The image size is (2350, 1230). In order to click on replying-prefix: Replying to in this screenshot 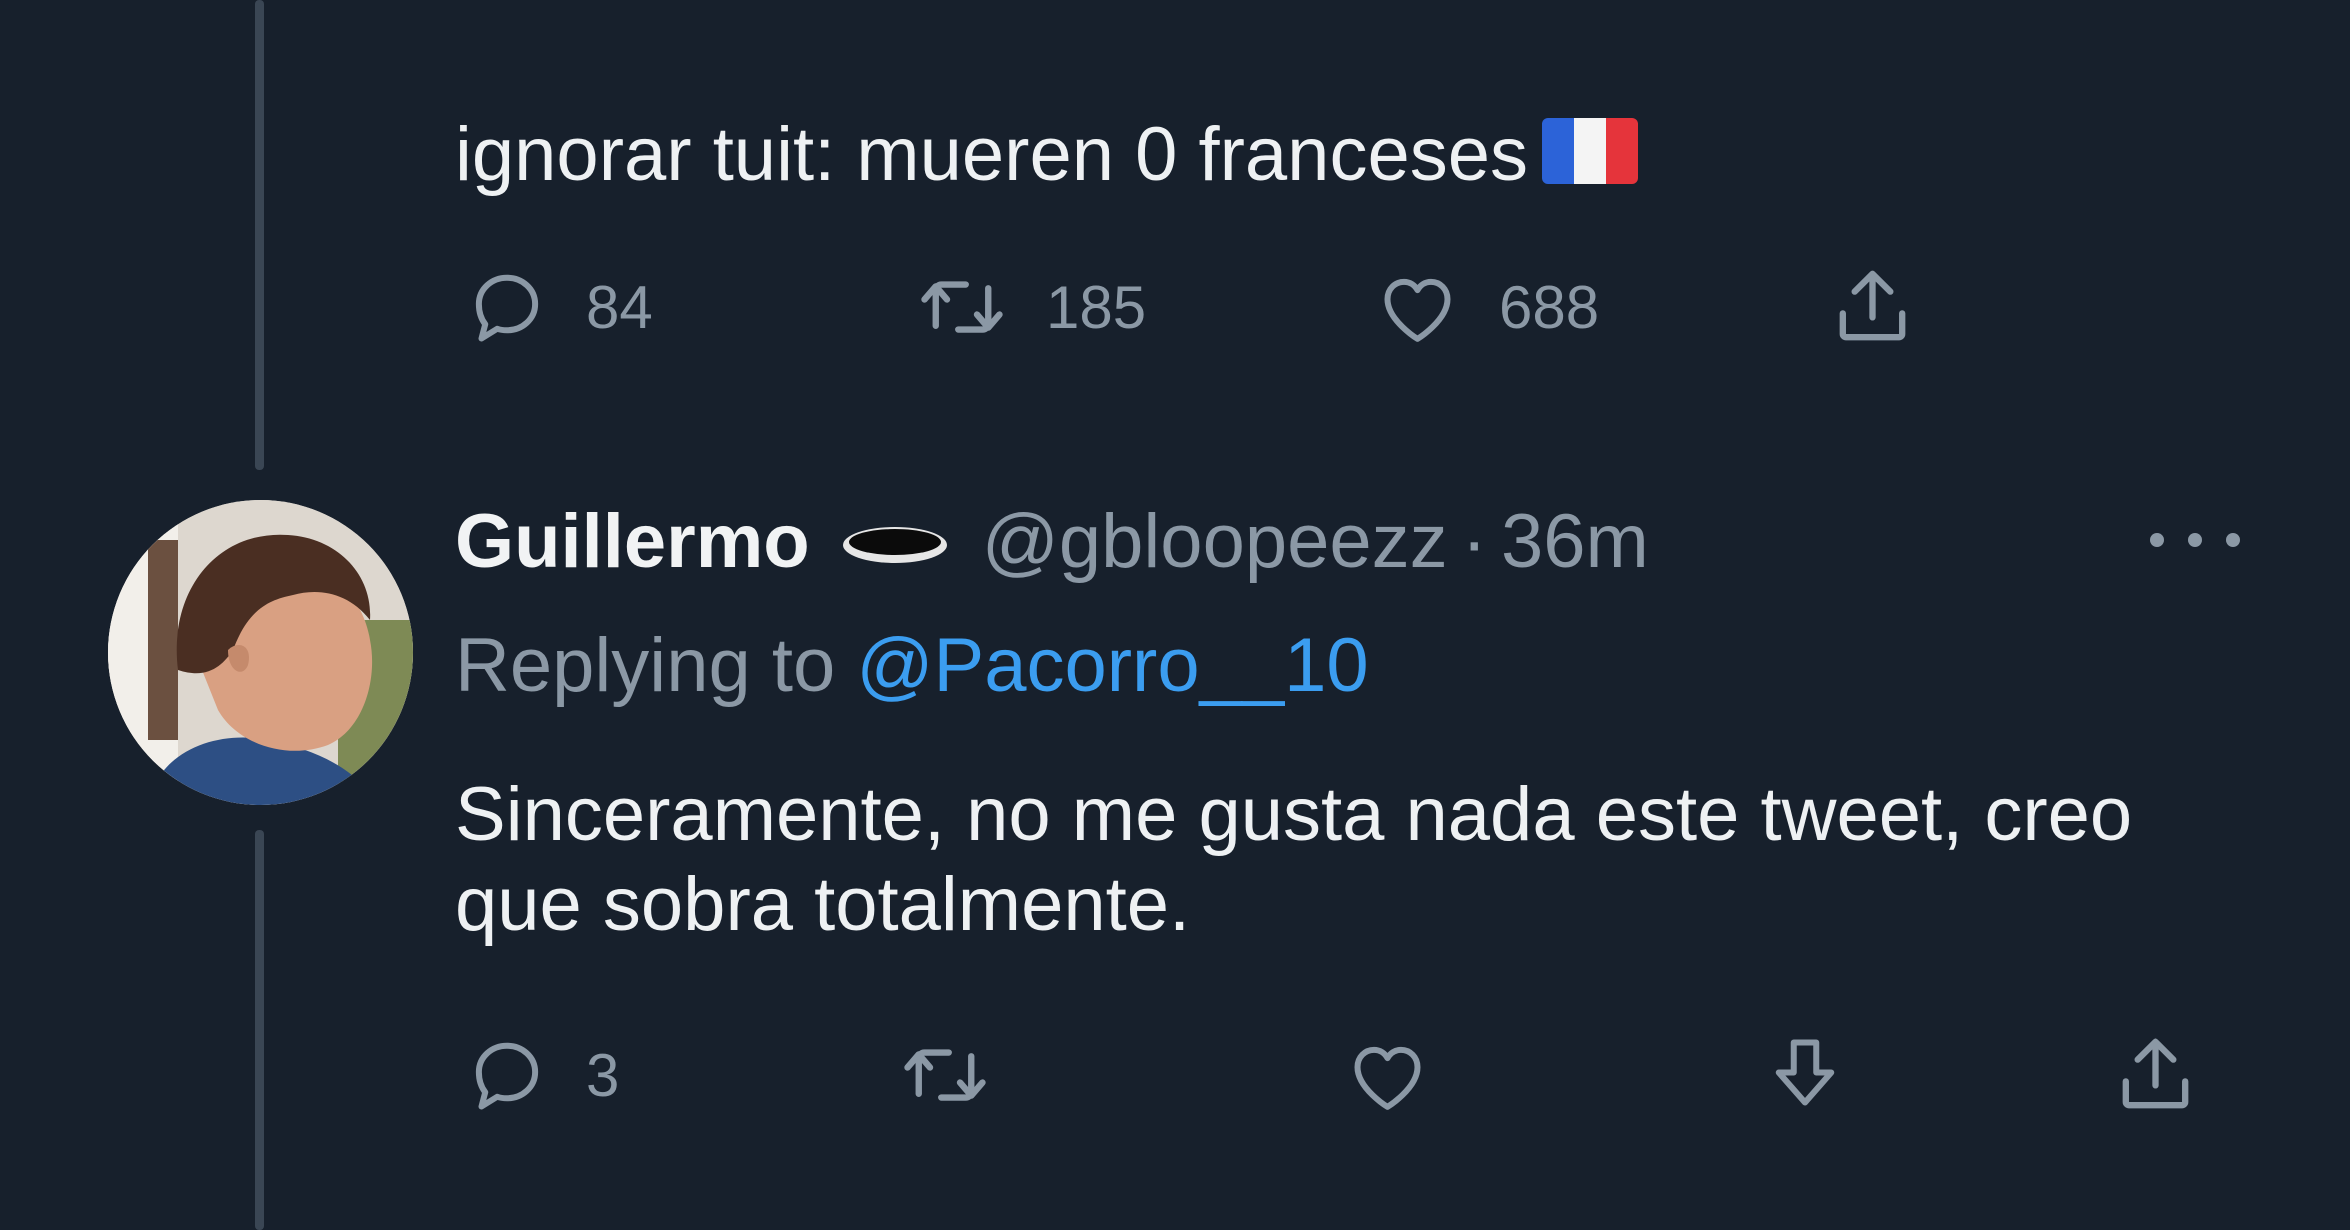, I will do `click(645, 665)`.